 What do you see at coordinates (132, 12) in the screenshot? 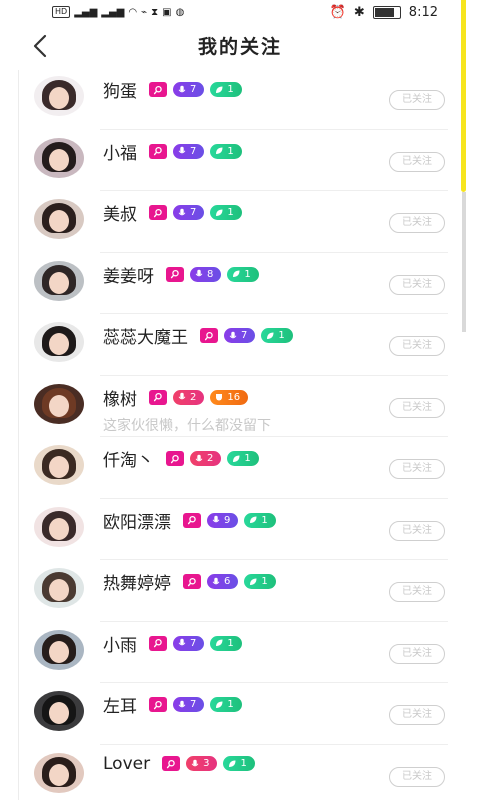
I see `wifi-icon: ◠` at bounding box center [132, 12].